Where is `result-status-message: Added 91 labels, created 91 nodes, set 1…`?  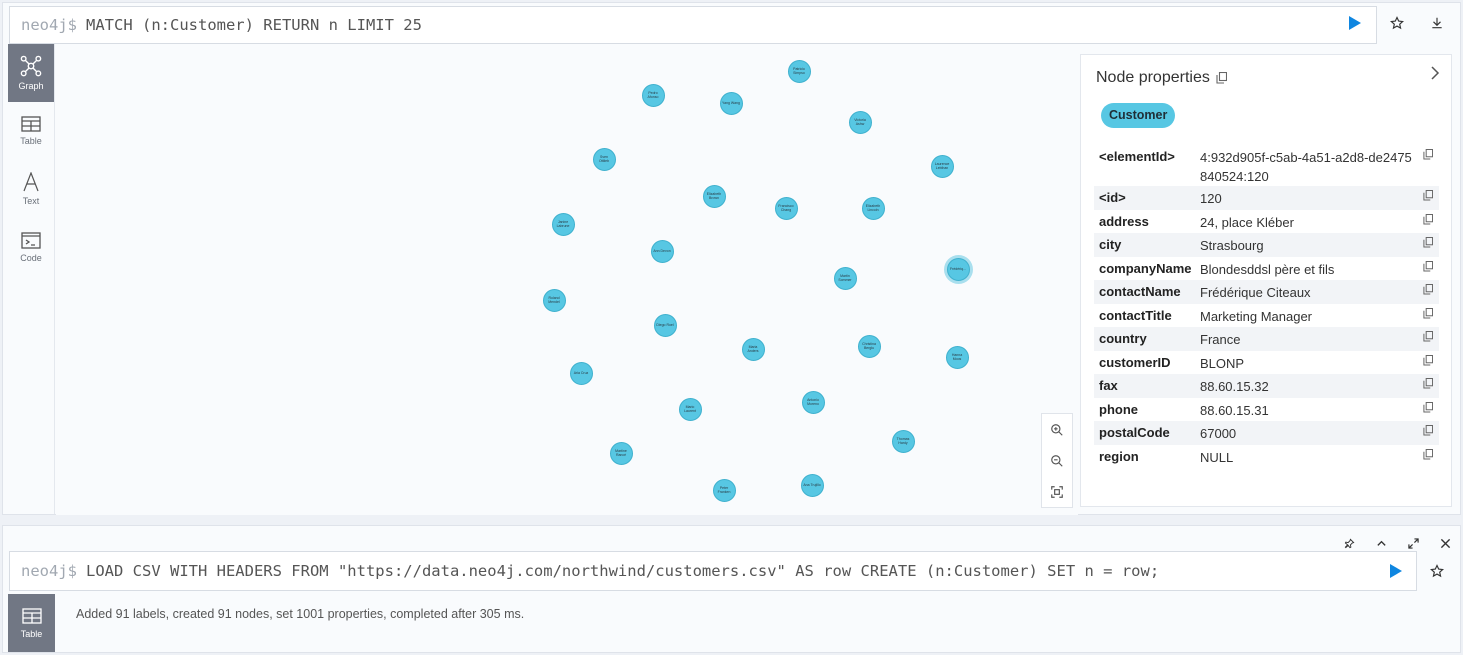 result-status-message: Added 91 labels, created 91 nodes, set 1… is located at coordinates (300, 614).